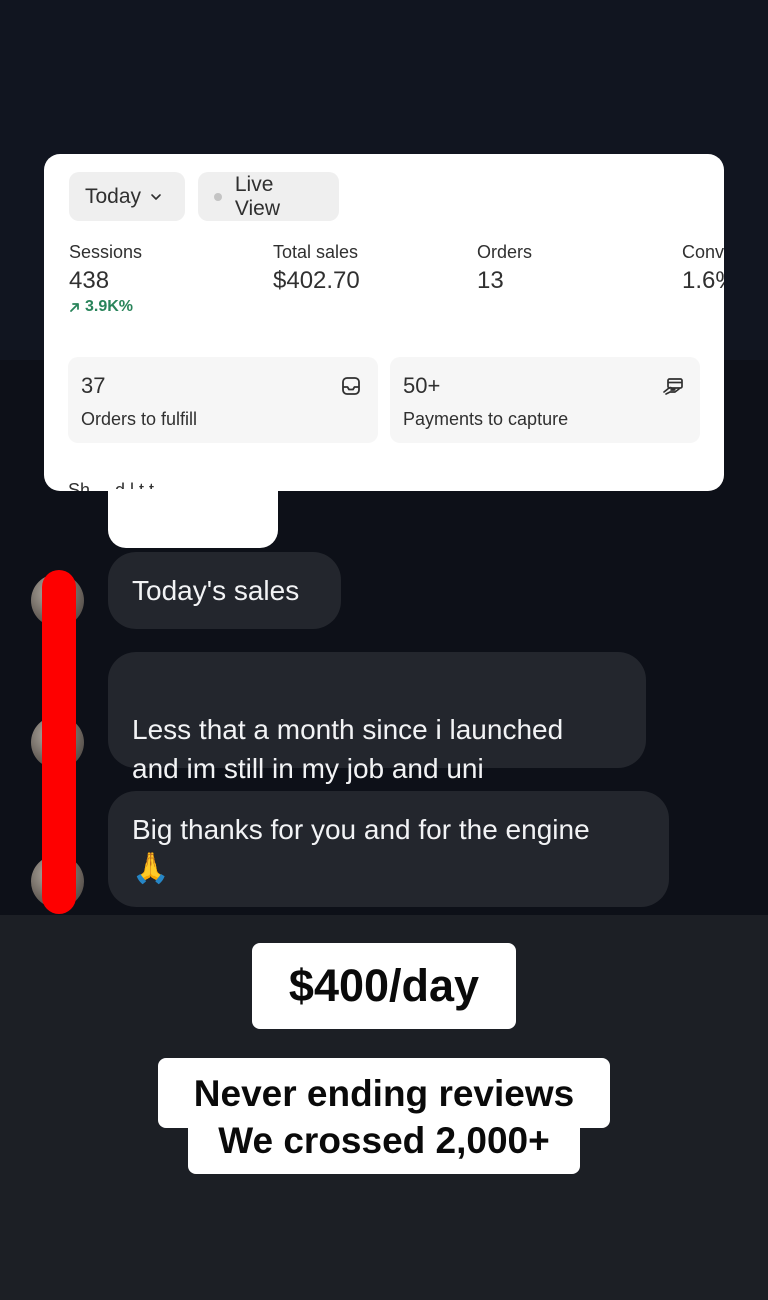 This screenshot has height=1300, width=768. I want to click on praying-hands-emoji: 🙏, so click(151, 868).